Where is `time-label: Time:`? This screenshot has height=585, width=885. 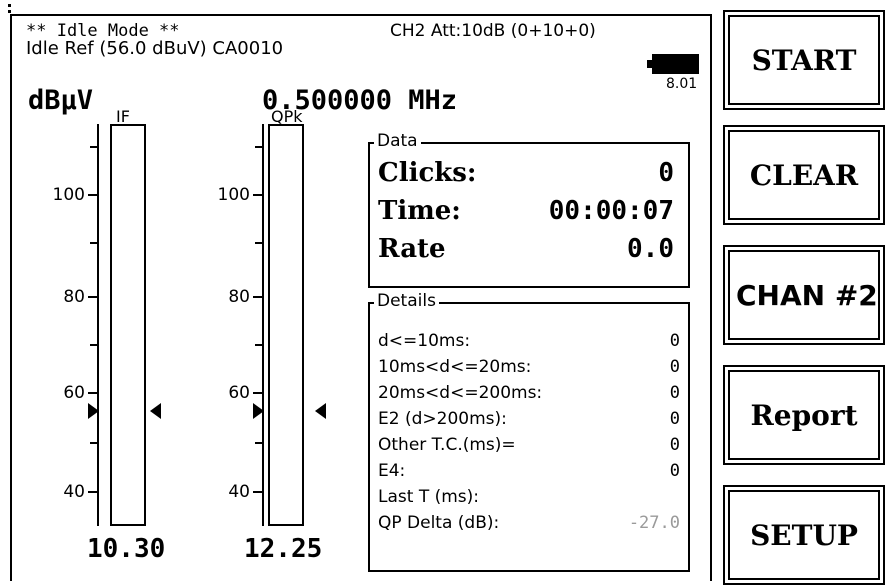 time-label: Time: is located at coordinates (419, 211).